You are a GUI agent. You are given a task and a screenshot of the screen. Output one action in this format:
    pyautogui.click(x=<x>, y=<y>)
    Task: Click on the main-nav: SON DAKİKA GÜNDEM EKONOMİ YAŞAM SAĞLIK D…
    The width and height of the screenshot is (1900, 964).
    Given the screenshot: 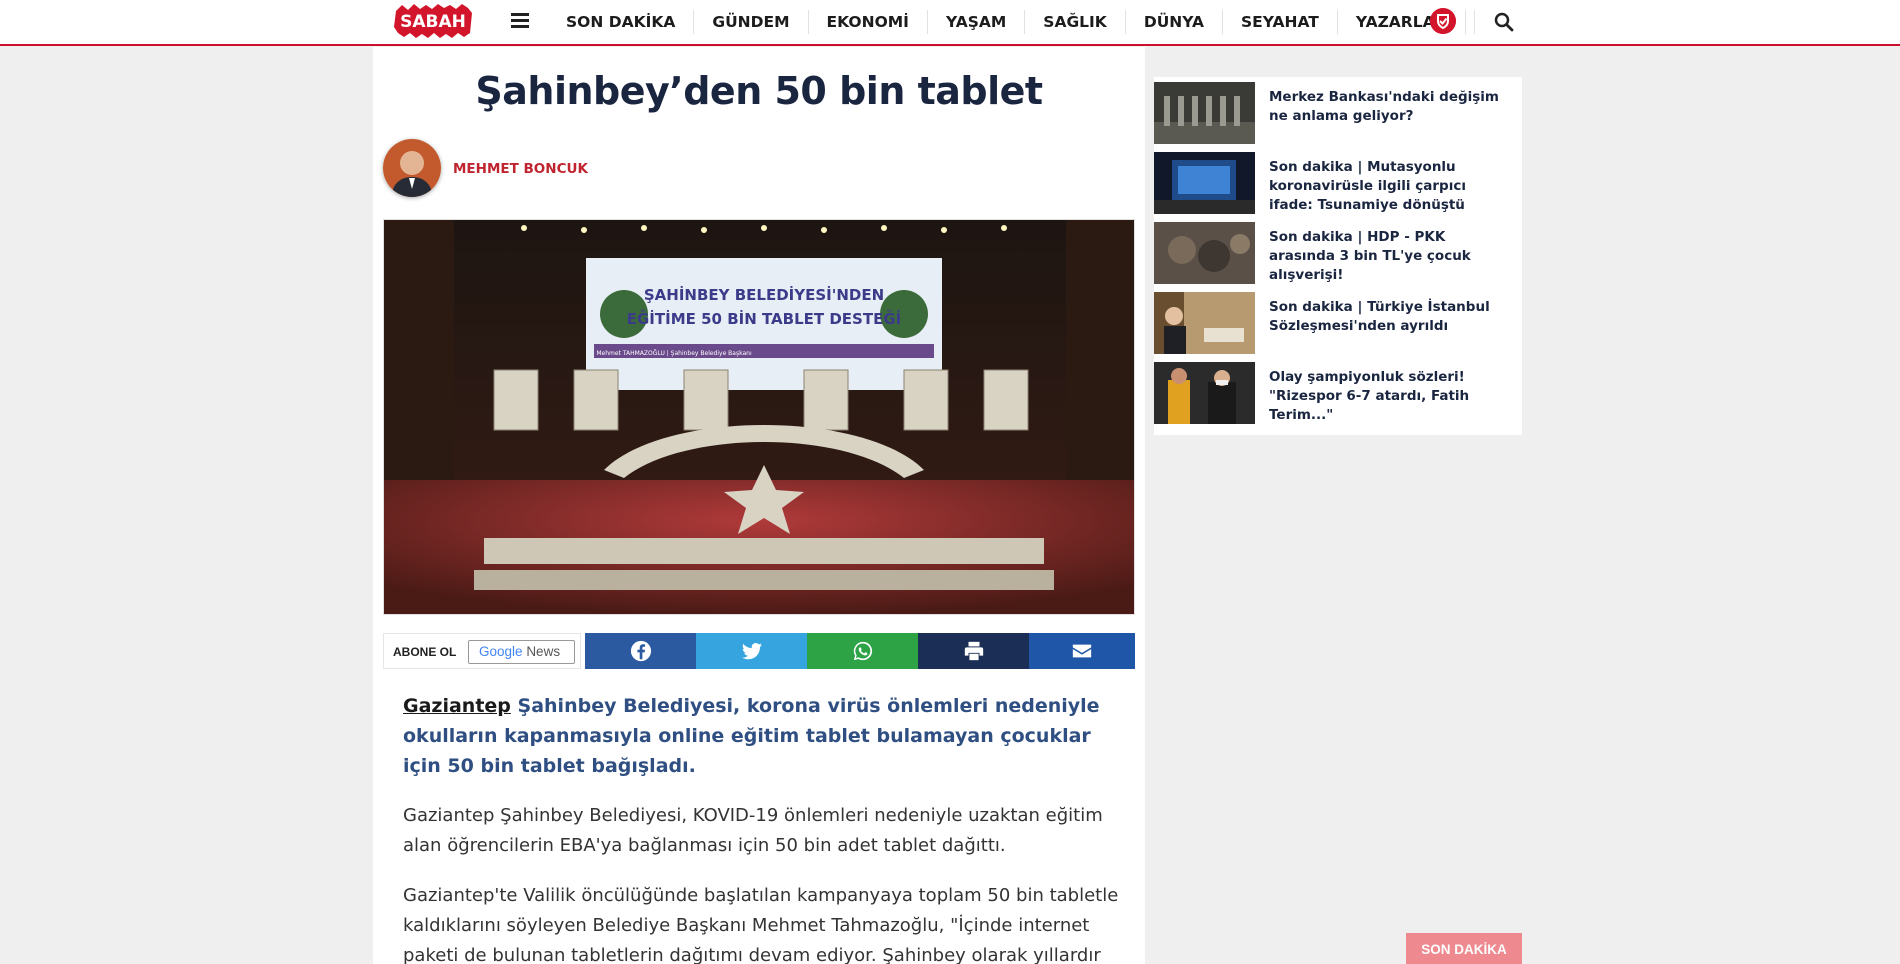 What is the action you would take?
    pyautogui.click(x=1007, y=22)
    